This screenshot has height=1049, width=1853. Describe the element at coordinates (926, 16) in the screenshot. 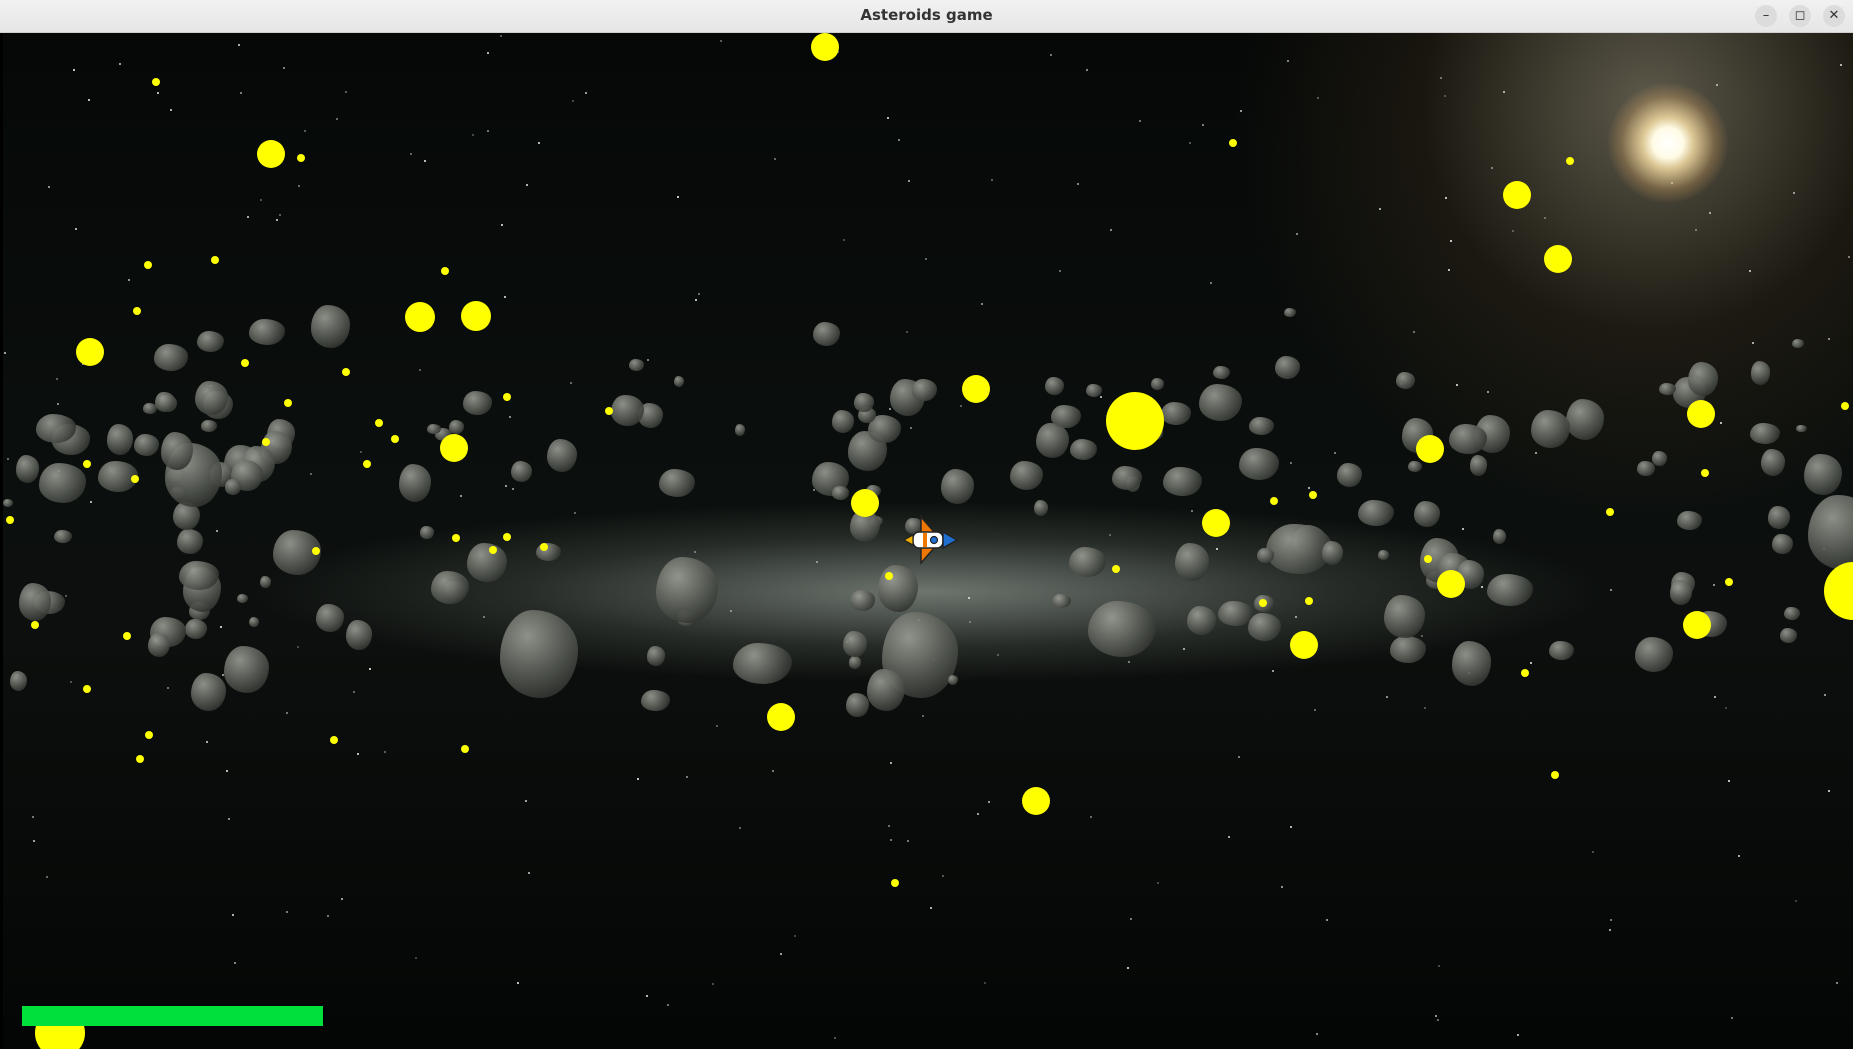

I see `title-bar: Asteroids game – ◻ ✕` at that location.